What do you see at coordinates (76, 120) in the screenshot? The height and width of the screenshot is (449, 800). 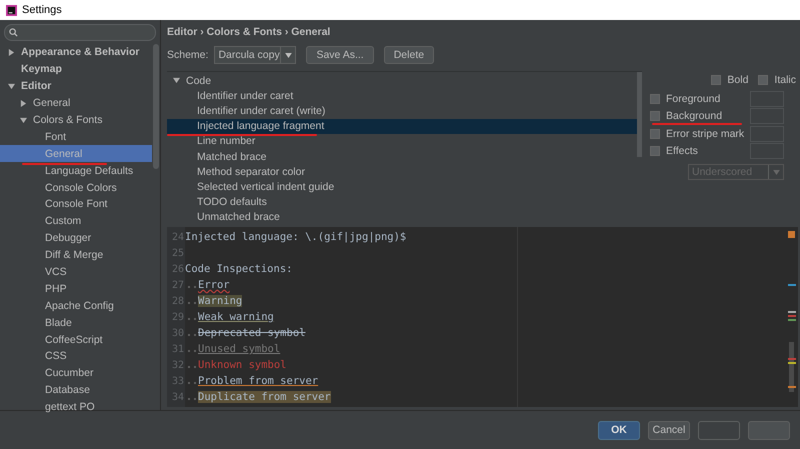 I see `tree-item: Colors & Fonts` at bounding box center [76, 120].